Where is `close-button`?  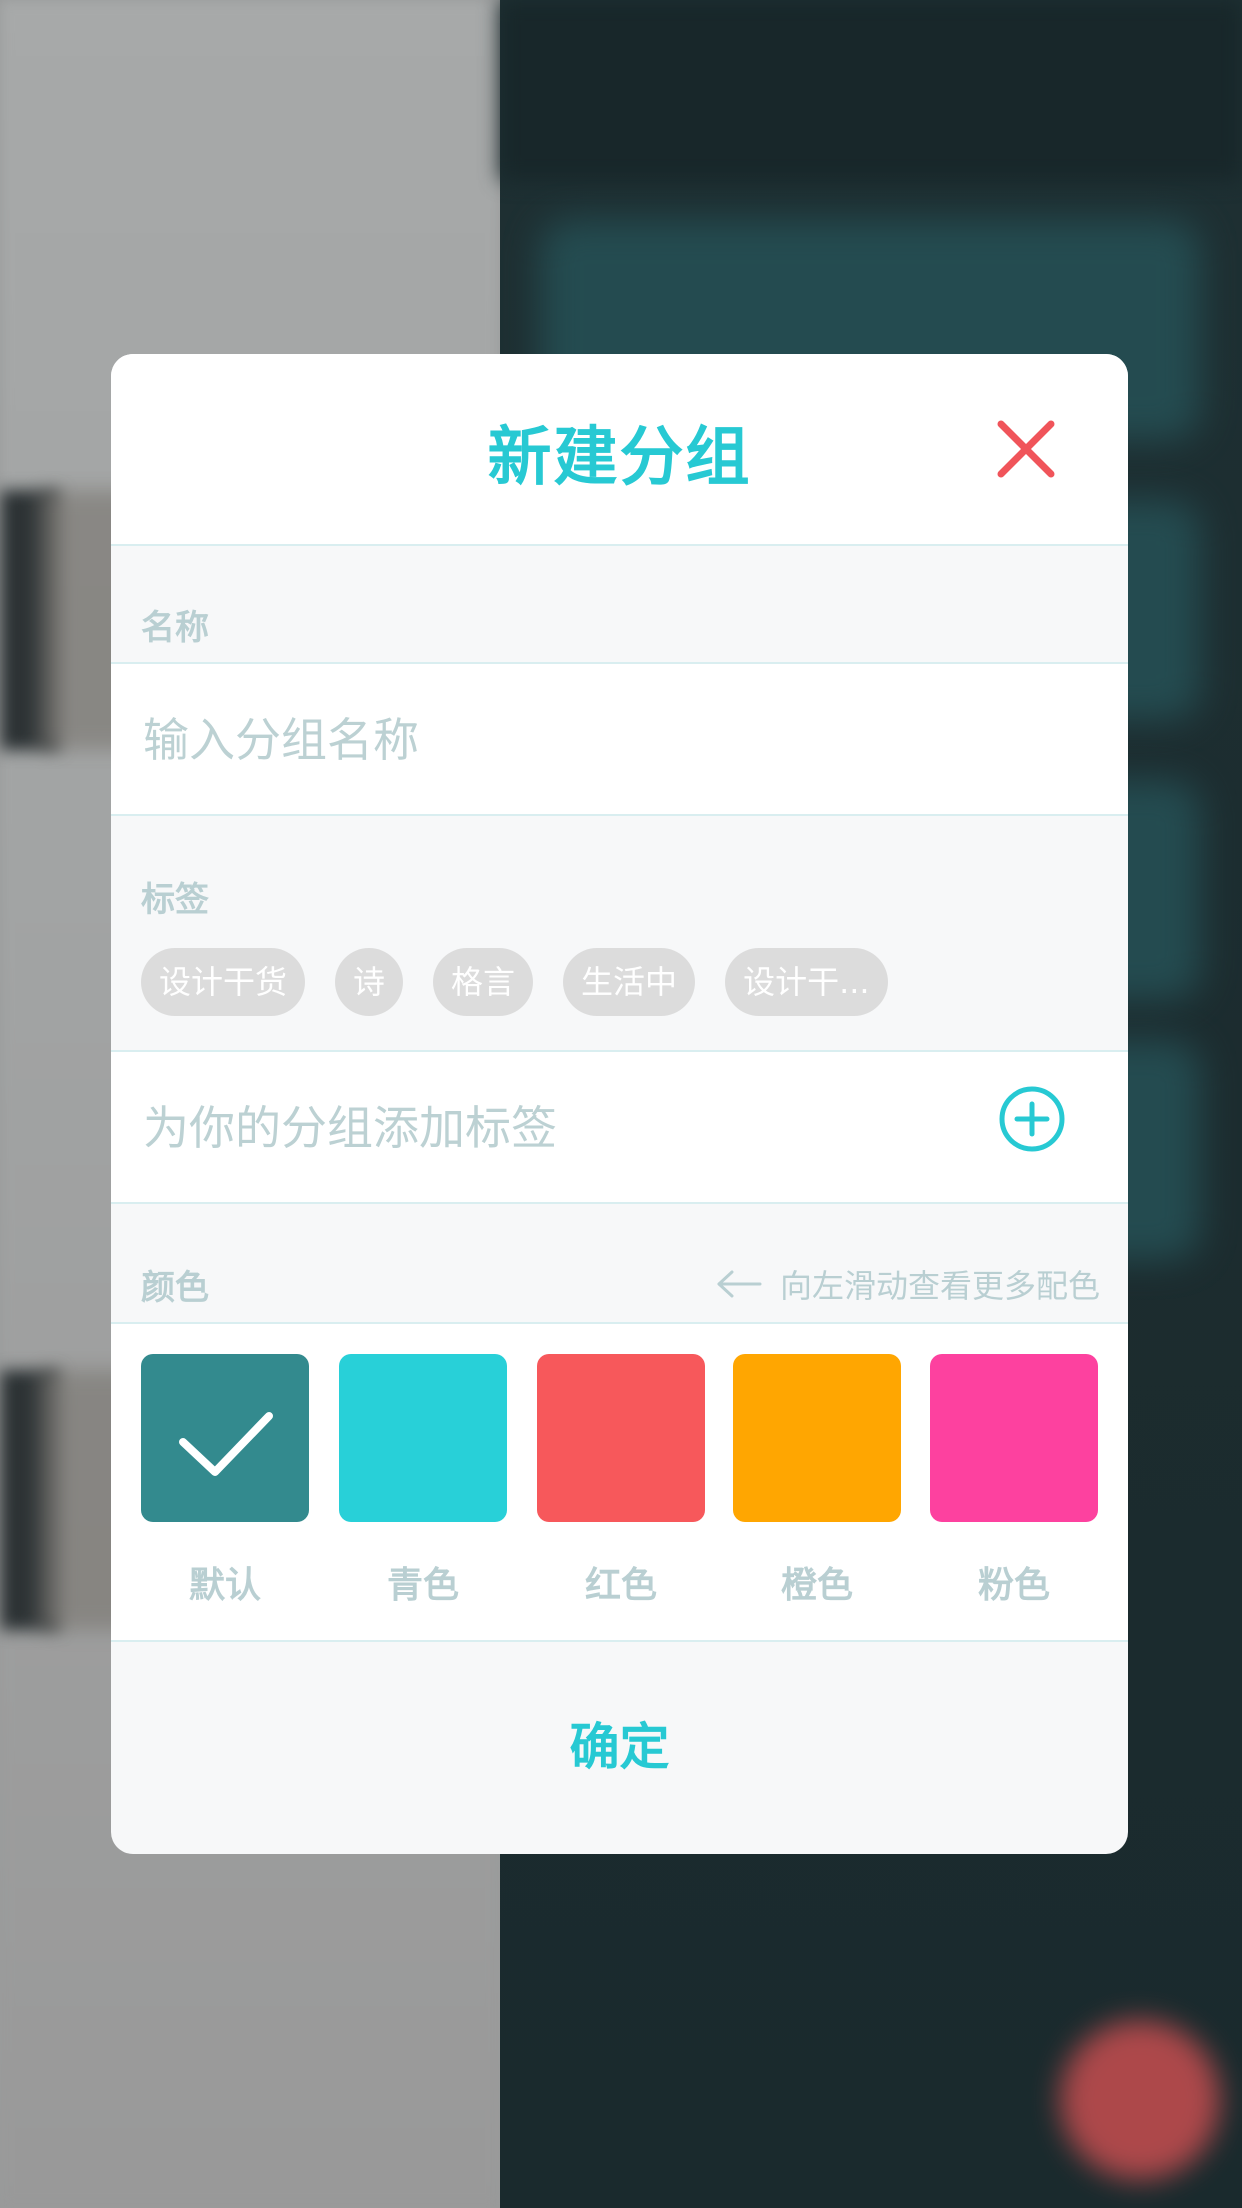 close-button is located at coordinates (1026, 449).